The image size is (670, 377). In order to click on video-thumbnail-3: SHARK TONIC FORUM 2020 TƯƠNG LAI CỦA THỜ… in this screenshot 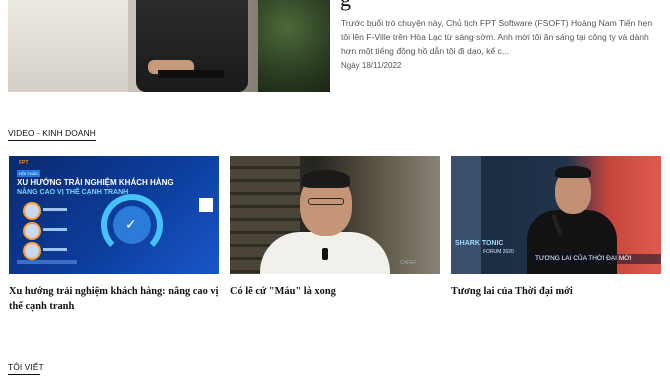, I will do `click(556, 215)`.